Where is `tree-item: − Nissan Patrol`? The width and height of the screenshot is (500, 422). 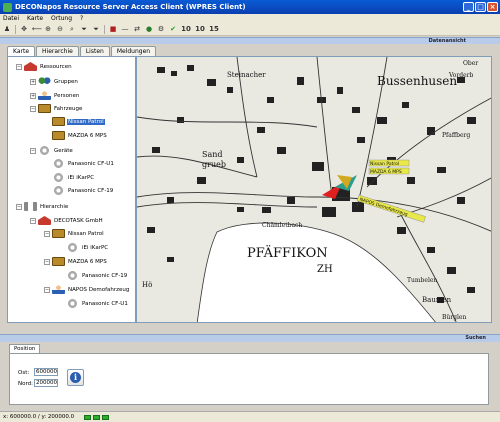
tree-item: − Nissan Patrol is located at coordinates (74, 233).